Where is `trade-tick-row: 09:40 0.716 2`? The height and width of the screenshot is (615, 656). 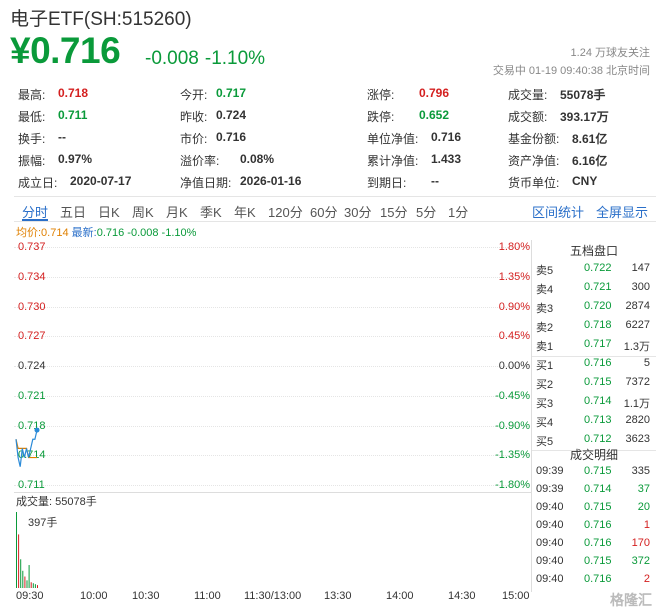
trade-tick-row: 09:40 0.716 2 is located at coordinates (594, 580).